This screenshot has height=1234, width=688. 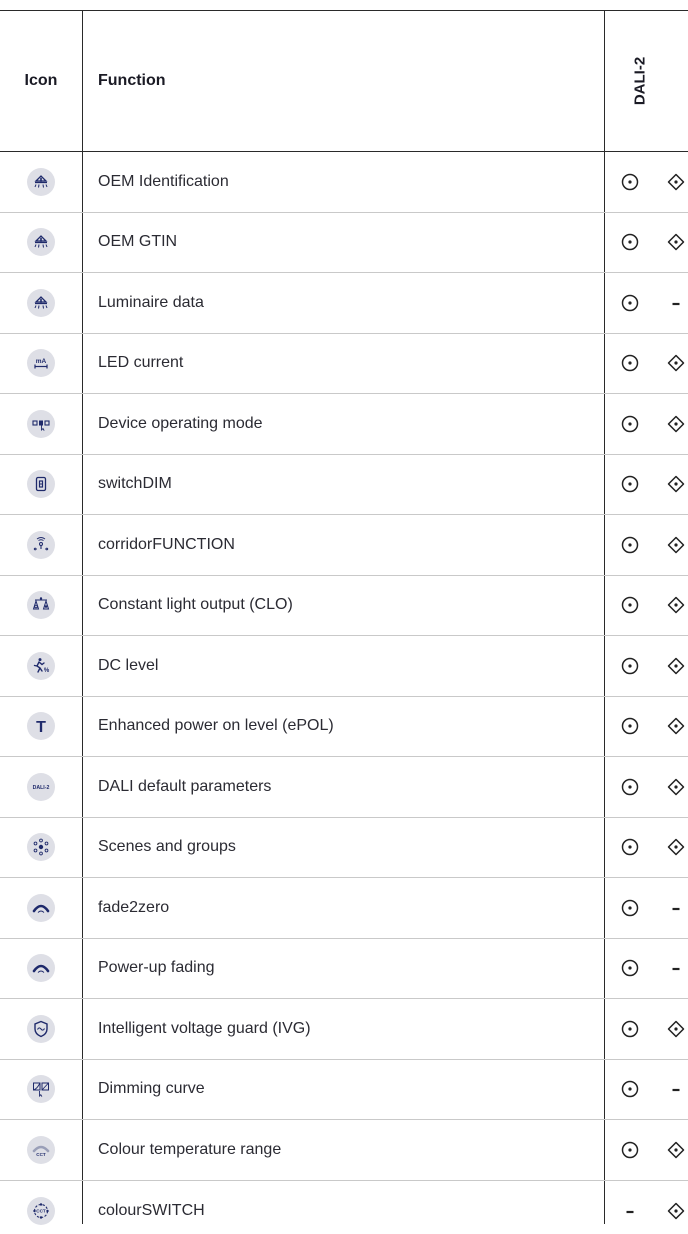 I want to click on svg-text: mA, so click(x=41, y=361).